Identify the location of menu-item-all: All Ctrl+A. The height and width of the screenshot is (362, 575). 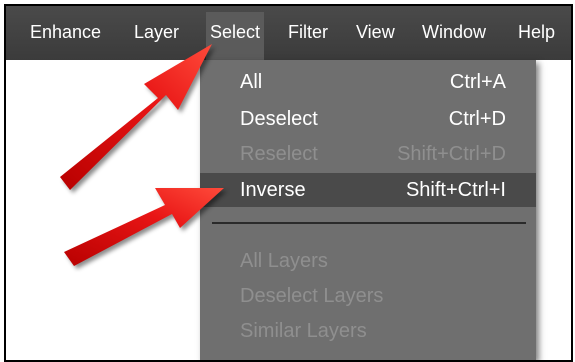
(368, 82).